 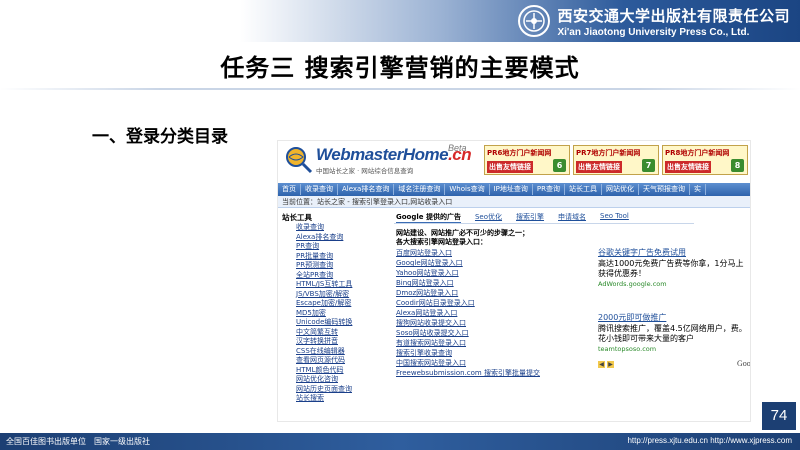 I want to click on nav-item: 域名注册查询, so click(x=420, y=189).